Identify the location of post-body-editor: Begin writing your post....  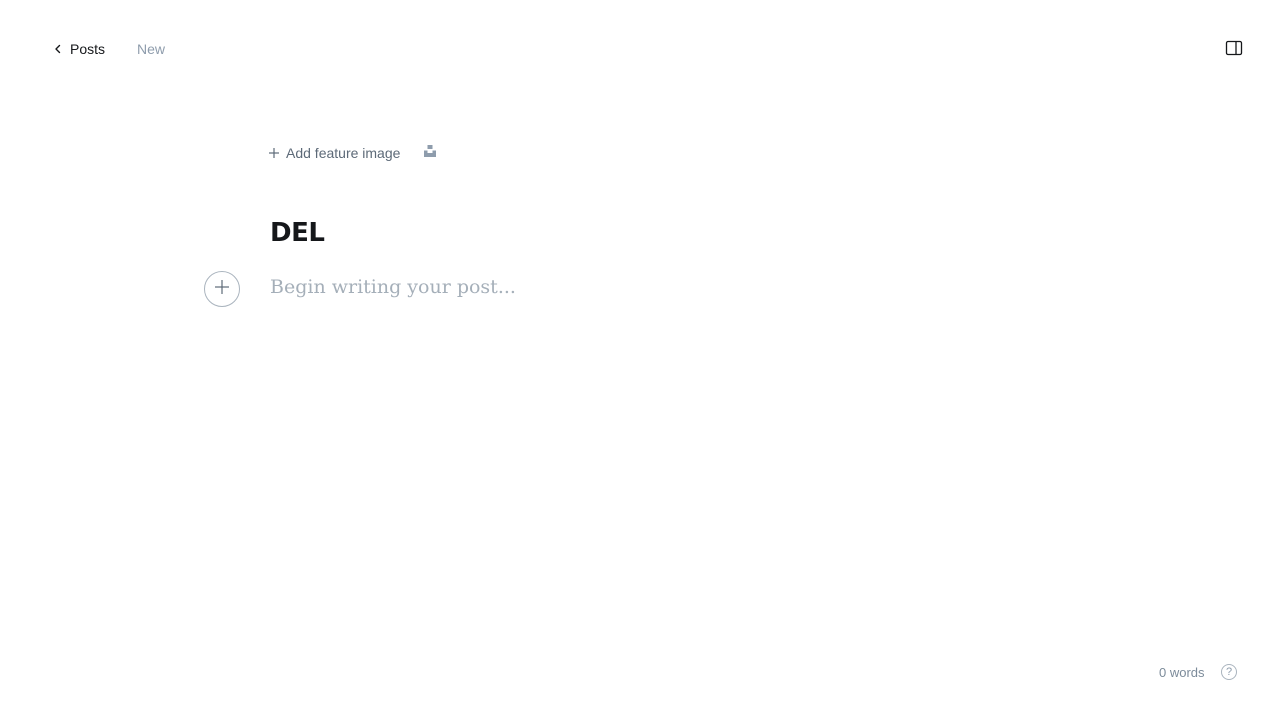
(570, 290).